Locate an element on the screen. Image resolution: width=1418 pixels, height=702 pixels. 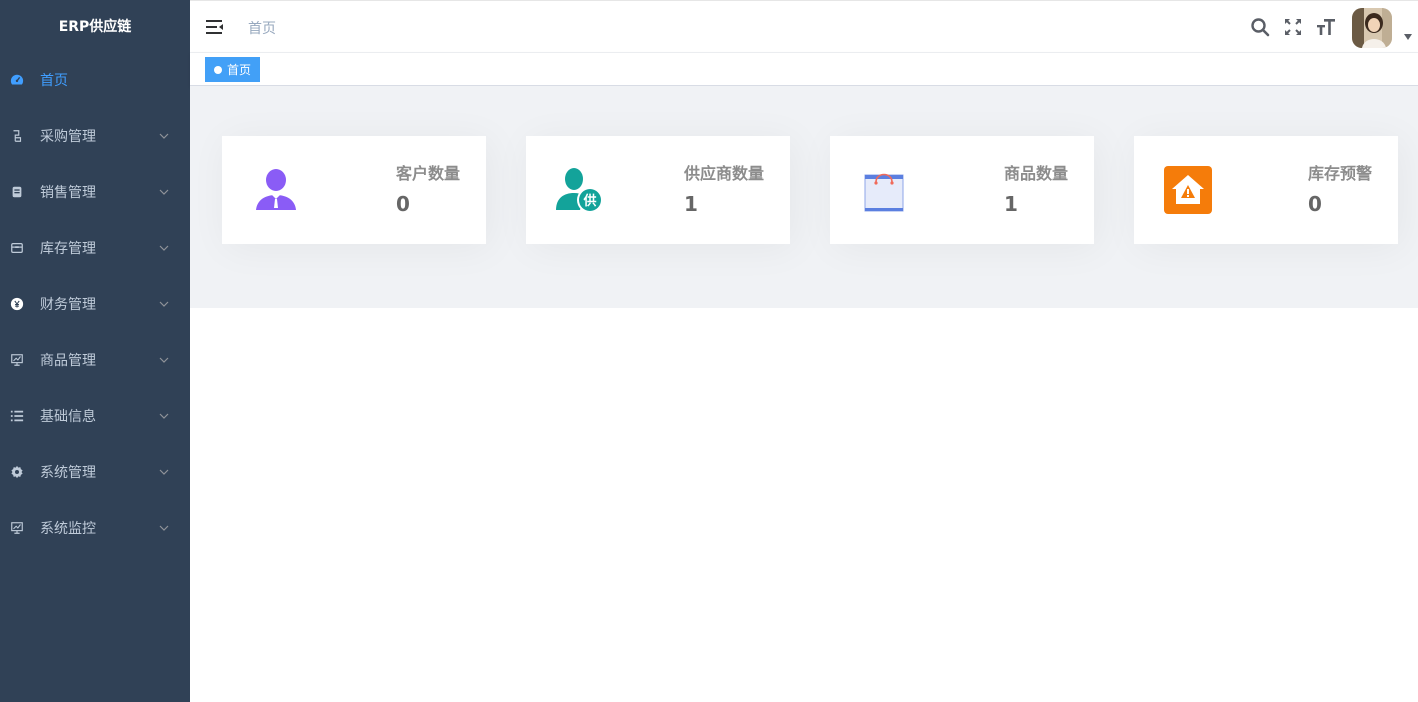
sidebar-item-label: 首页 is located at coordinates (54, 81).